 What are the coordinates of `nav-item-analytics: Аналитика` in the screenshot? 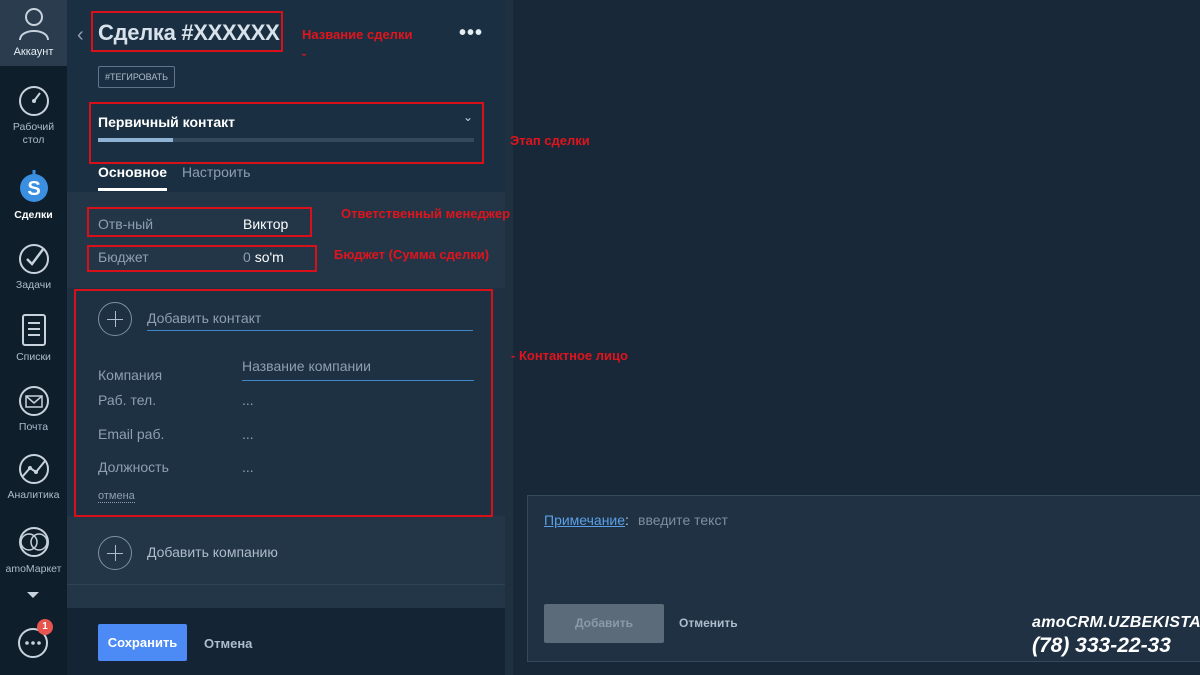 It's located at (33, 477).